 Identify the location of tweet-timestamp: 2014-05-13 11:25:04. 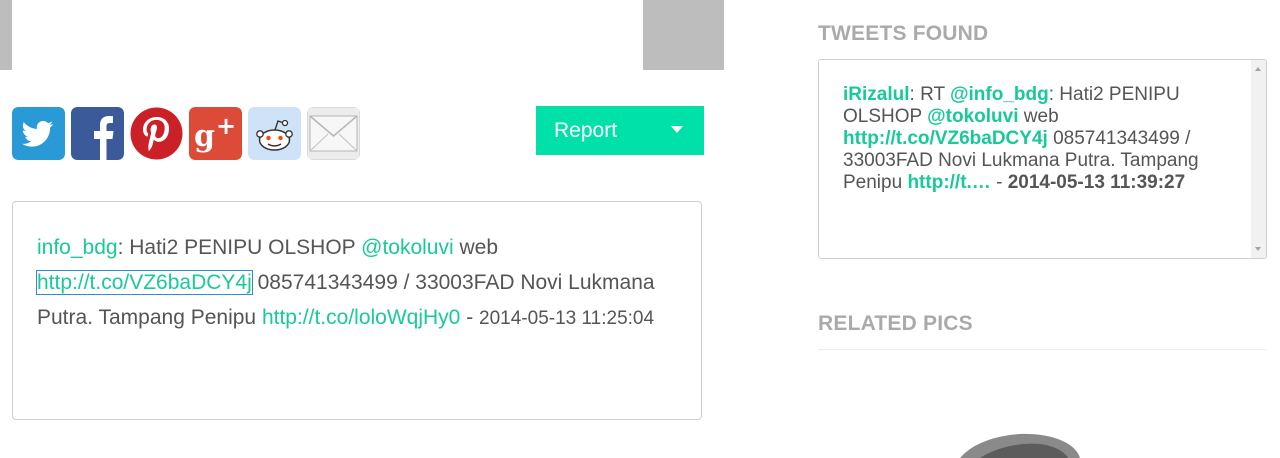
(567, 318).